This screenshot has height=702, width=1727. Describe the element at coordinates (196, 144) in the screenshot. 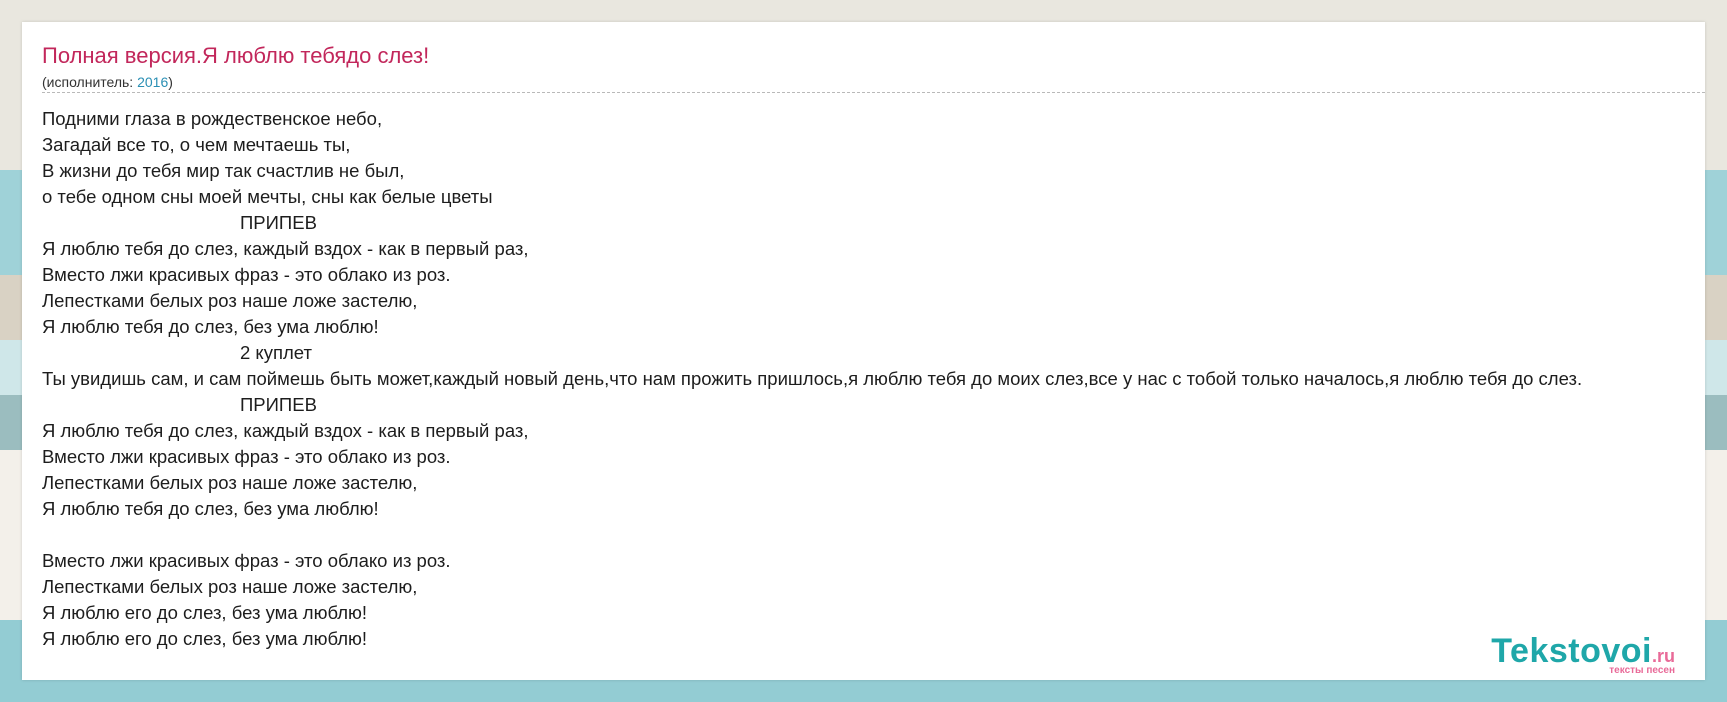

I see `lyric-line: Загадай все то, о чем мечтаешь ты,` at that location.